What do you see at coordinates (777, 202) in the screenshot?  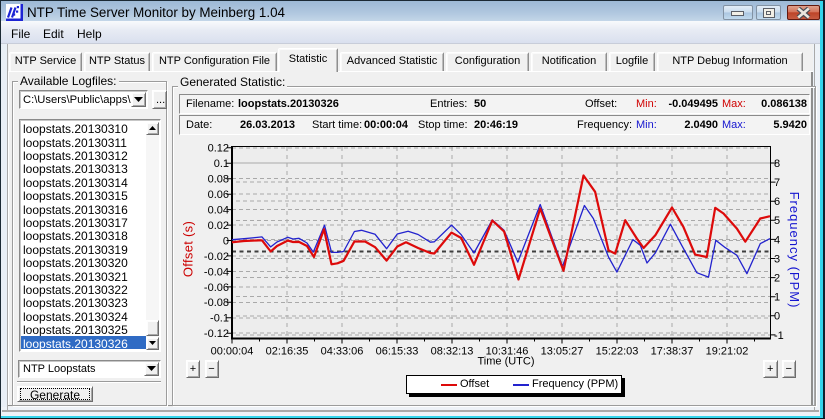 I see `svg-text: 6` at bounding box center [777, 202].